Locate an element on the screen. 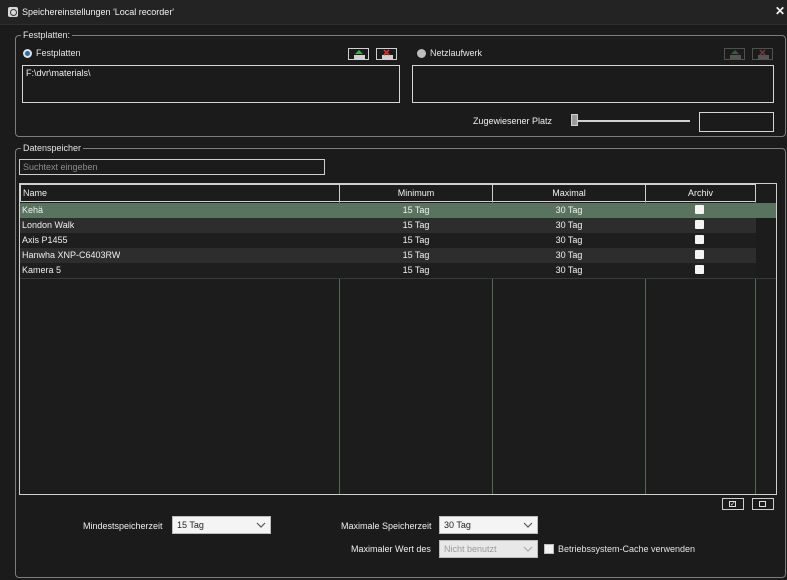 Image resolution: width=787 pixels, height=580 pixels. min-storage-select: 15 Tag is located at coordinates (221, 525).